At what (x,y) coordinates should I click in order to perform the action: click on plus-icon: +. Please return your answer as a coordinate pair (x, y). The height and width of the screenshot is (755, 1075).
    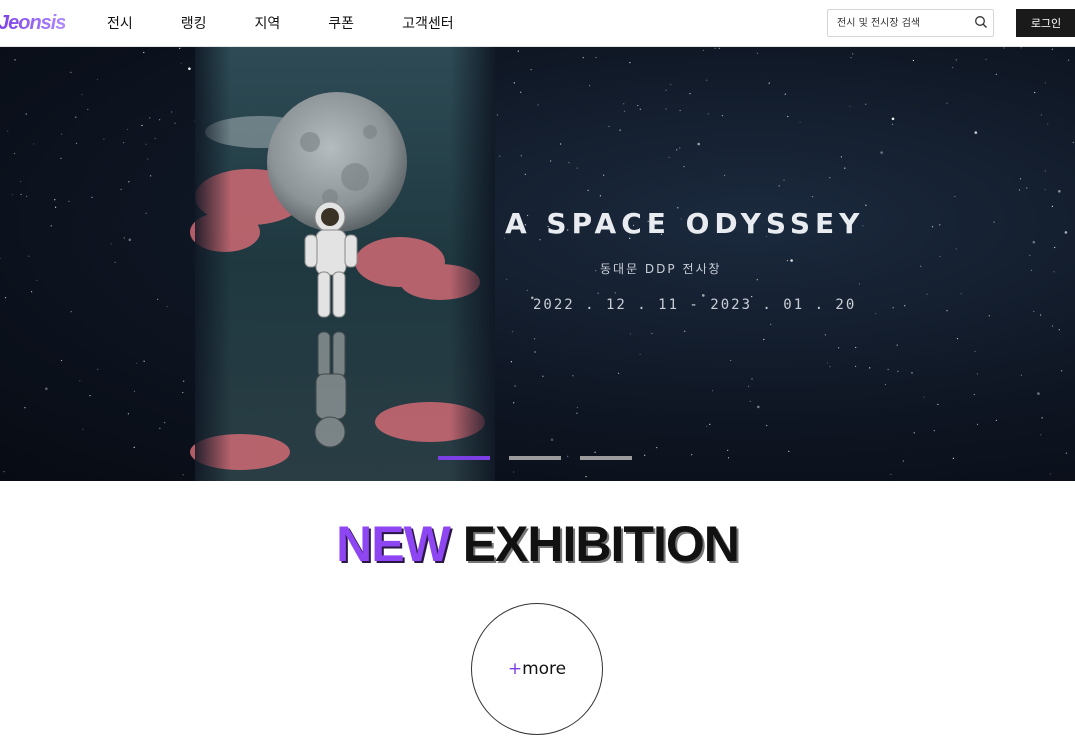
    Looking at the image, I should click on (515, 669).